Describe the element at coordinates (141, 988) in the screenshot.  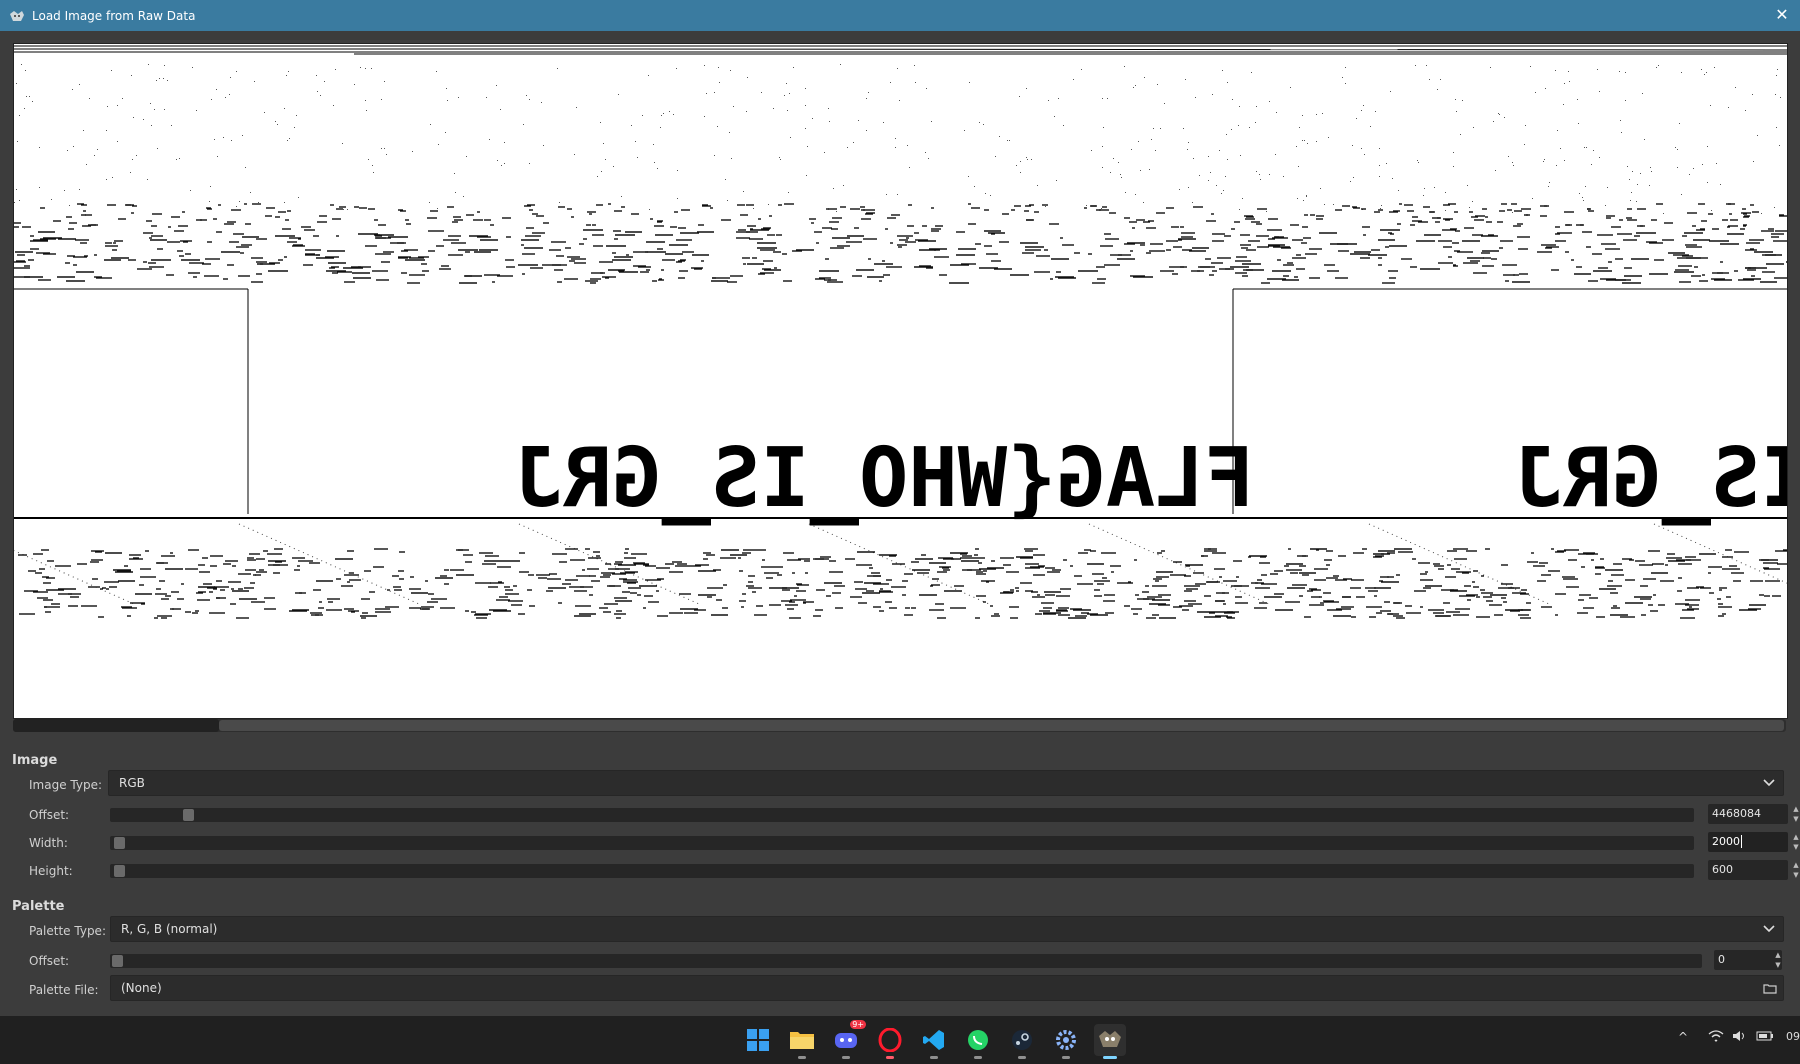
I see `palette-file-value: (None)` at that location.